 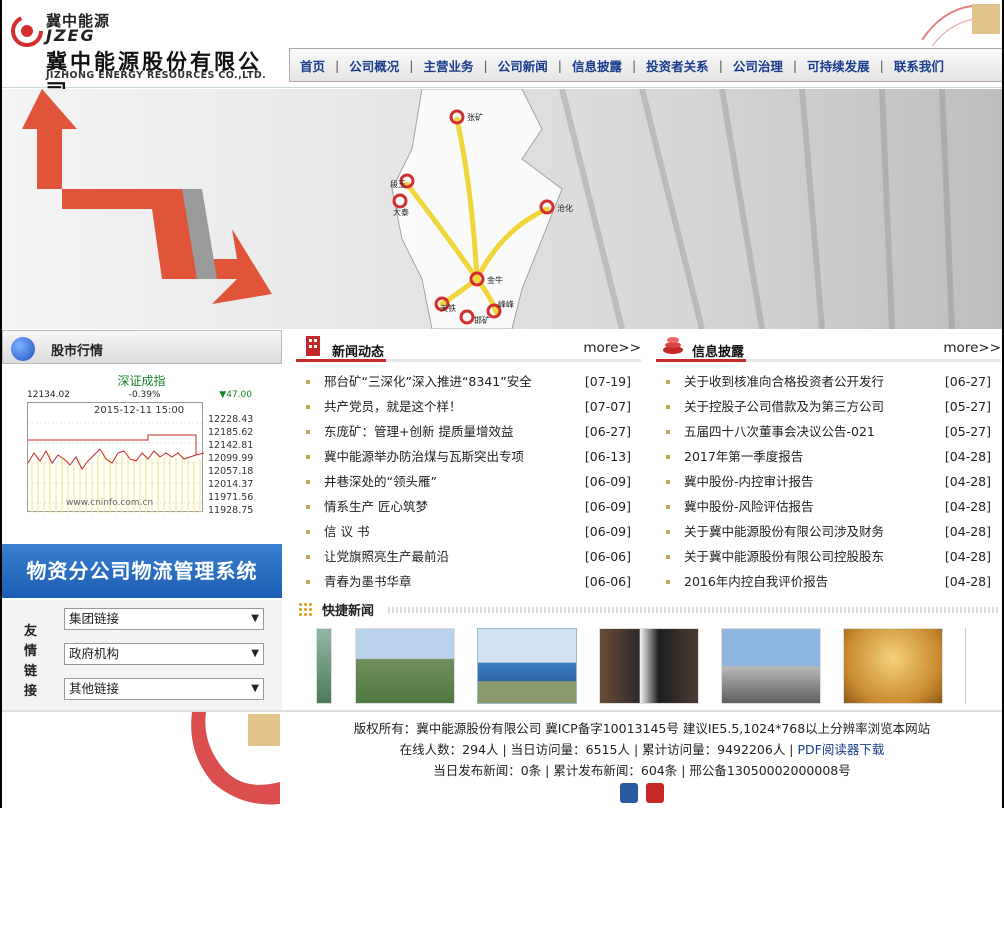 I want to click on news-item: 邢台矿“三深化”深入推进“8341”安全 [07-19], so click(x=468, y=381).